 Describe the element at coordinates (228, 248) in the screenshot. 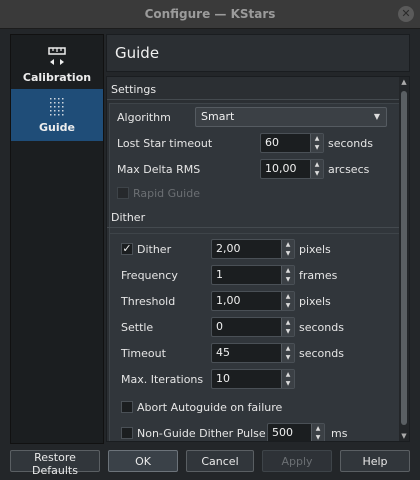

I see `dither-value: 2,00` at that location.